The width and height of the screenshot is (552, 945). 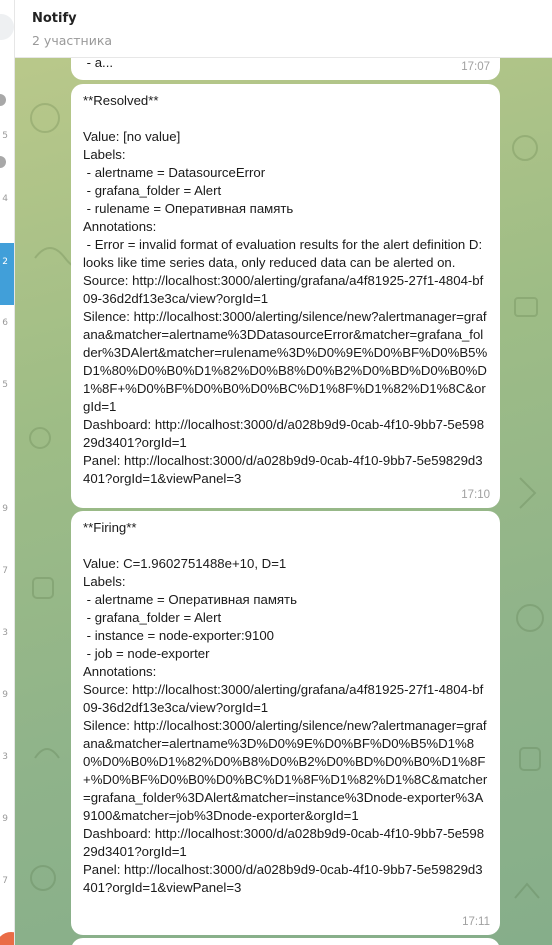 What do you see at coordinates (54, 18) in the screenshot?
I see `chat-title: Notify` at bounding box center [54, 18].